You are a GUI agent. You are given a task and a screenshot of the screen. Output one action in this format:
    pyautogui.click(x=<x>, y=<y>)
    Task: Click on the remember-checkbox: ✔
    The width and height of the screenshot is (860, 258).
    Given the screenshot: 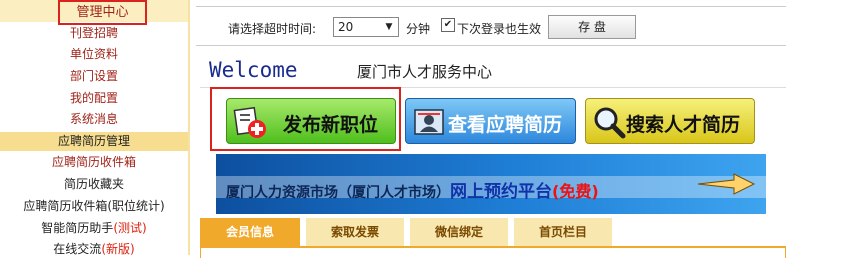 What is the action you would take?
    pyautogui.click(x=448, y=25)
    